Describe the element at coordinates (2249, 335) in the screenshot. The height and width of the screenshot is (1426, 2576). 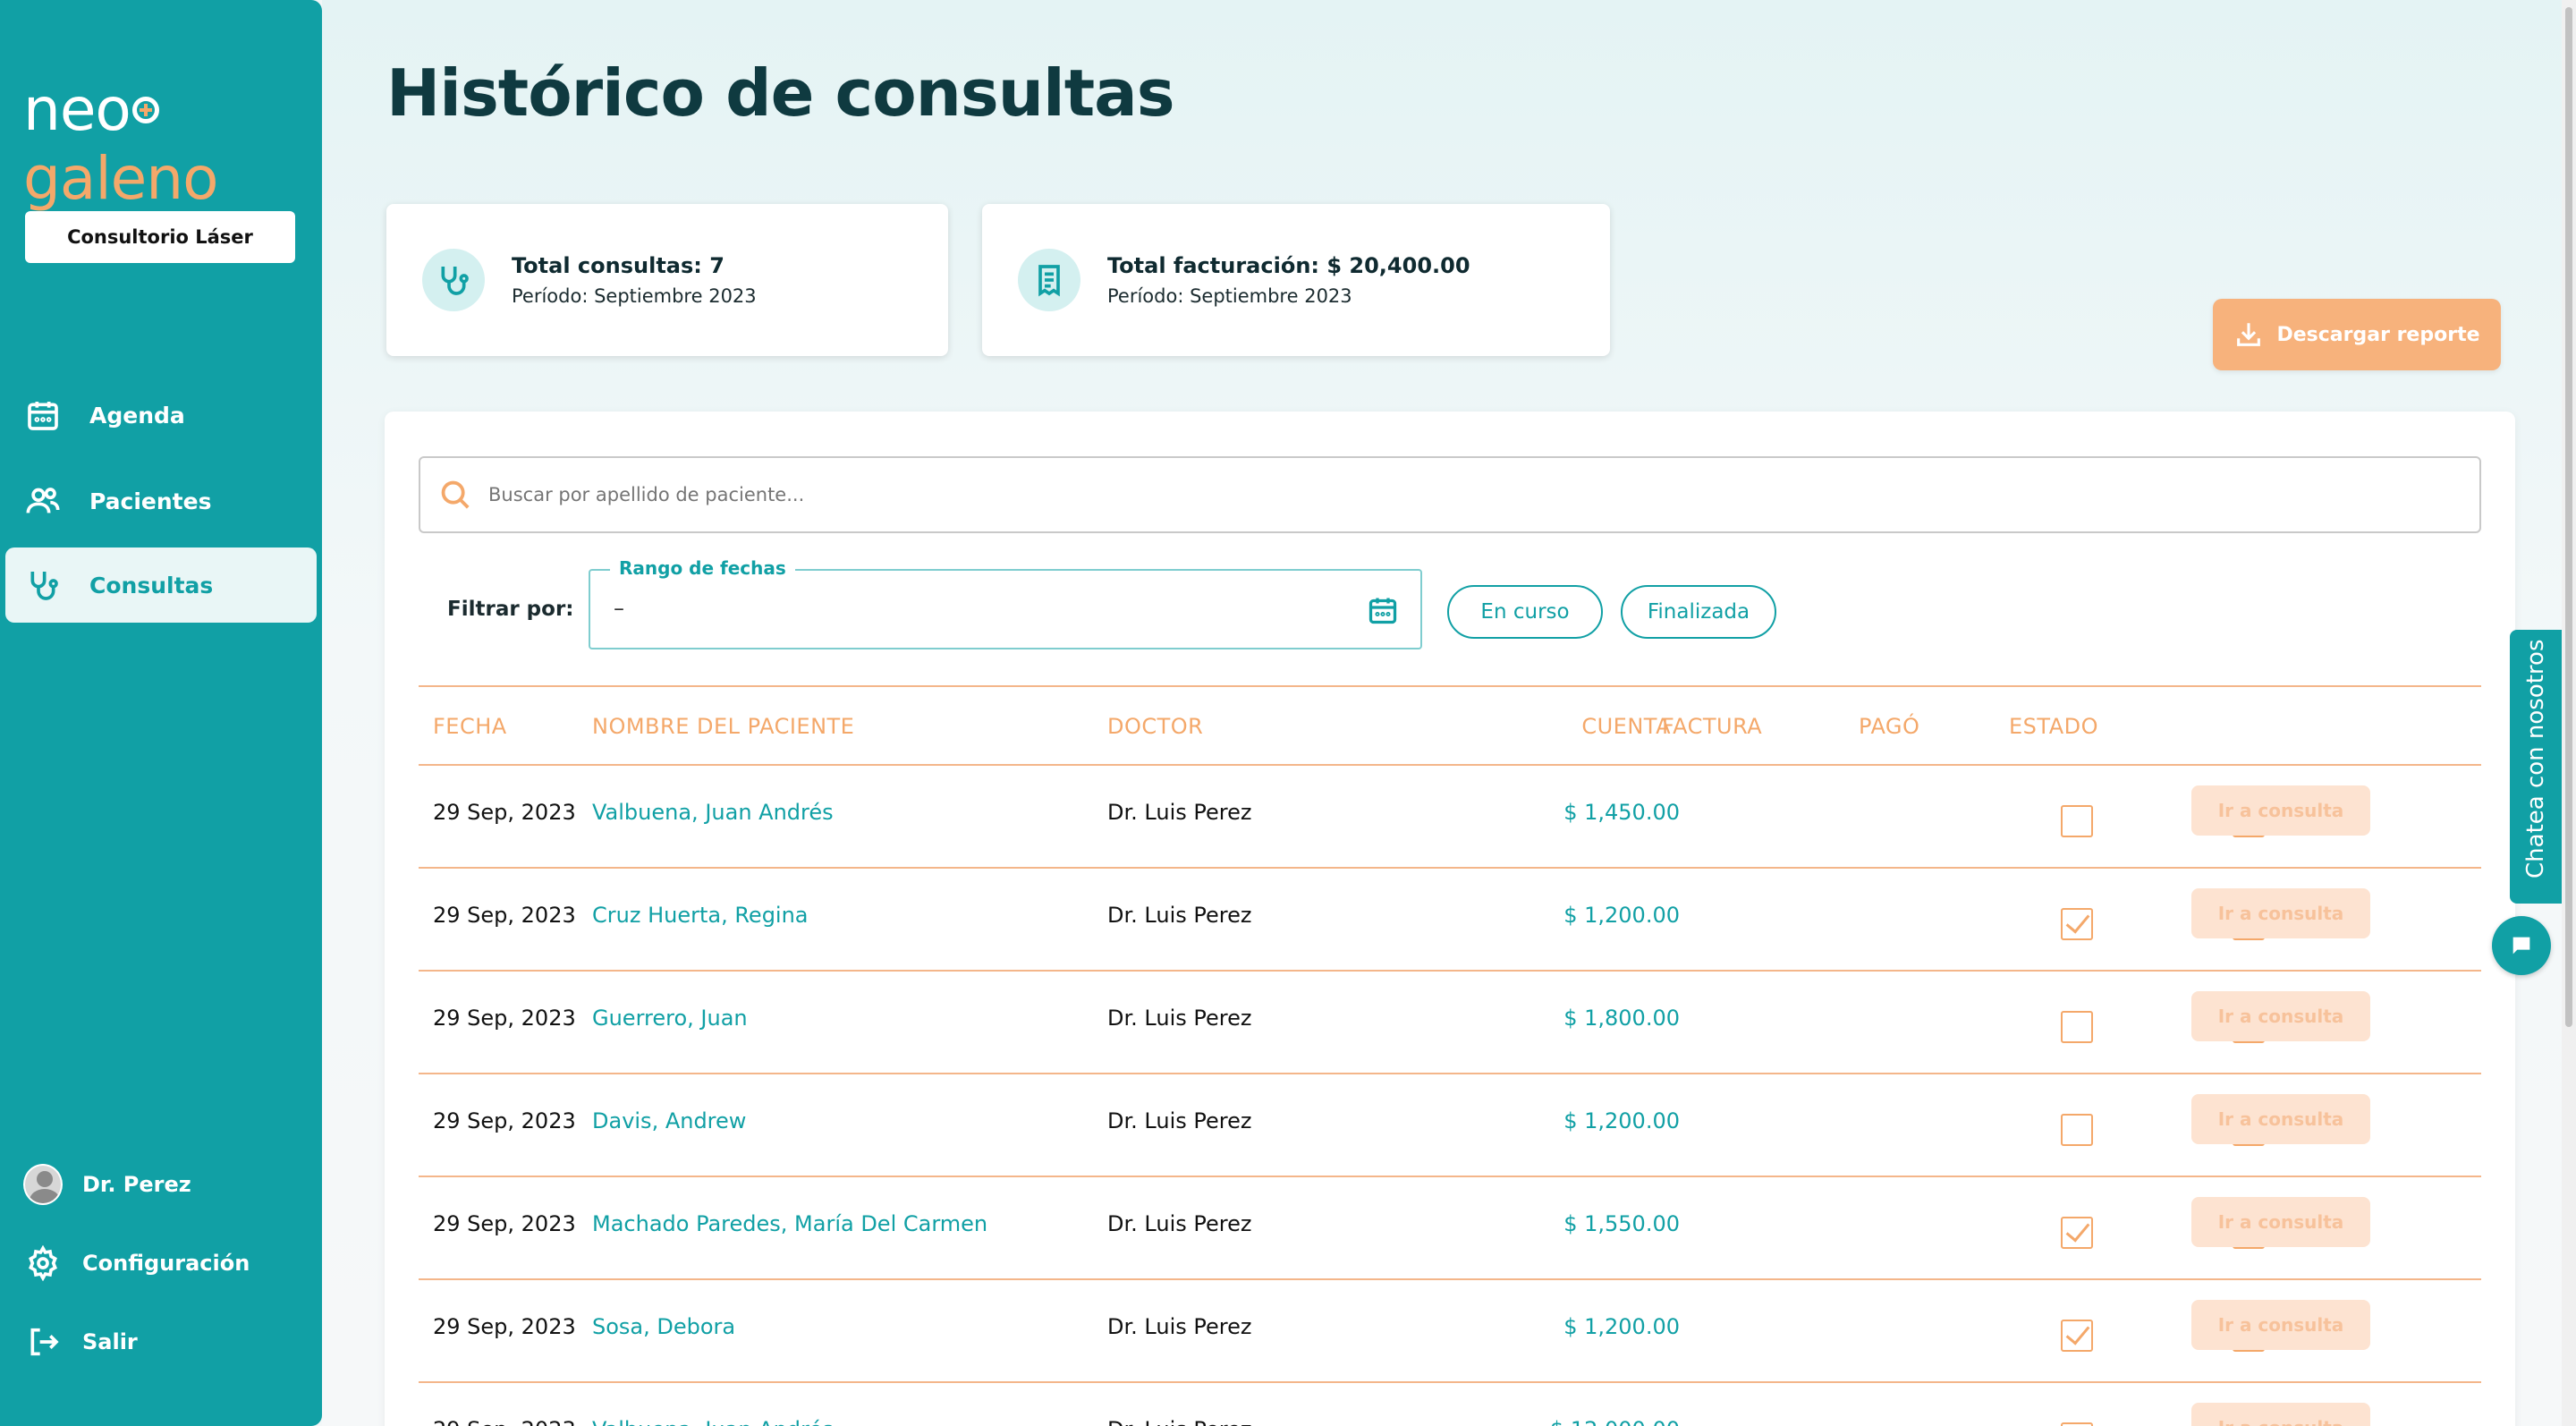
I see `download-icon` at that location.